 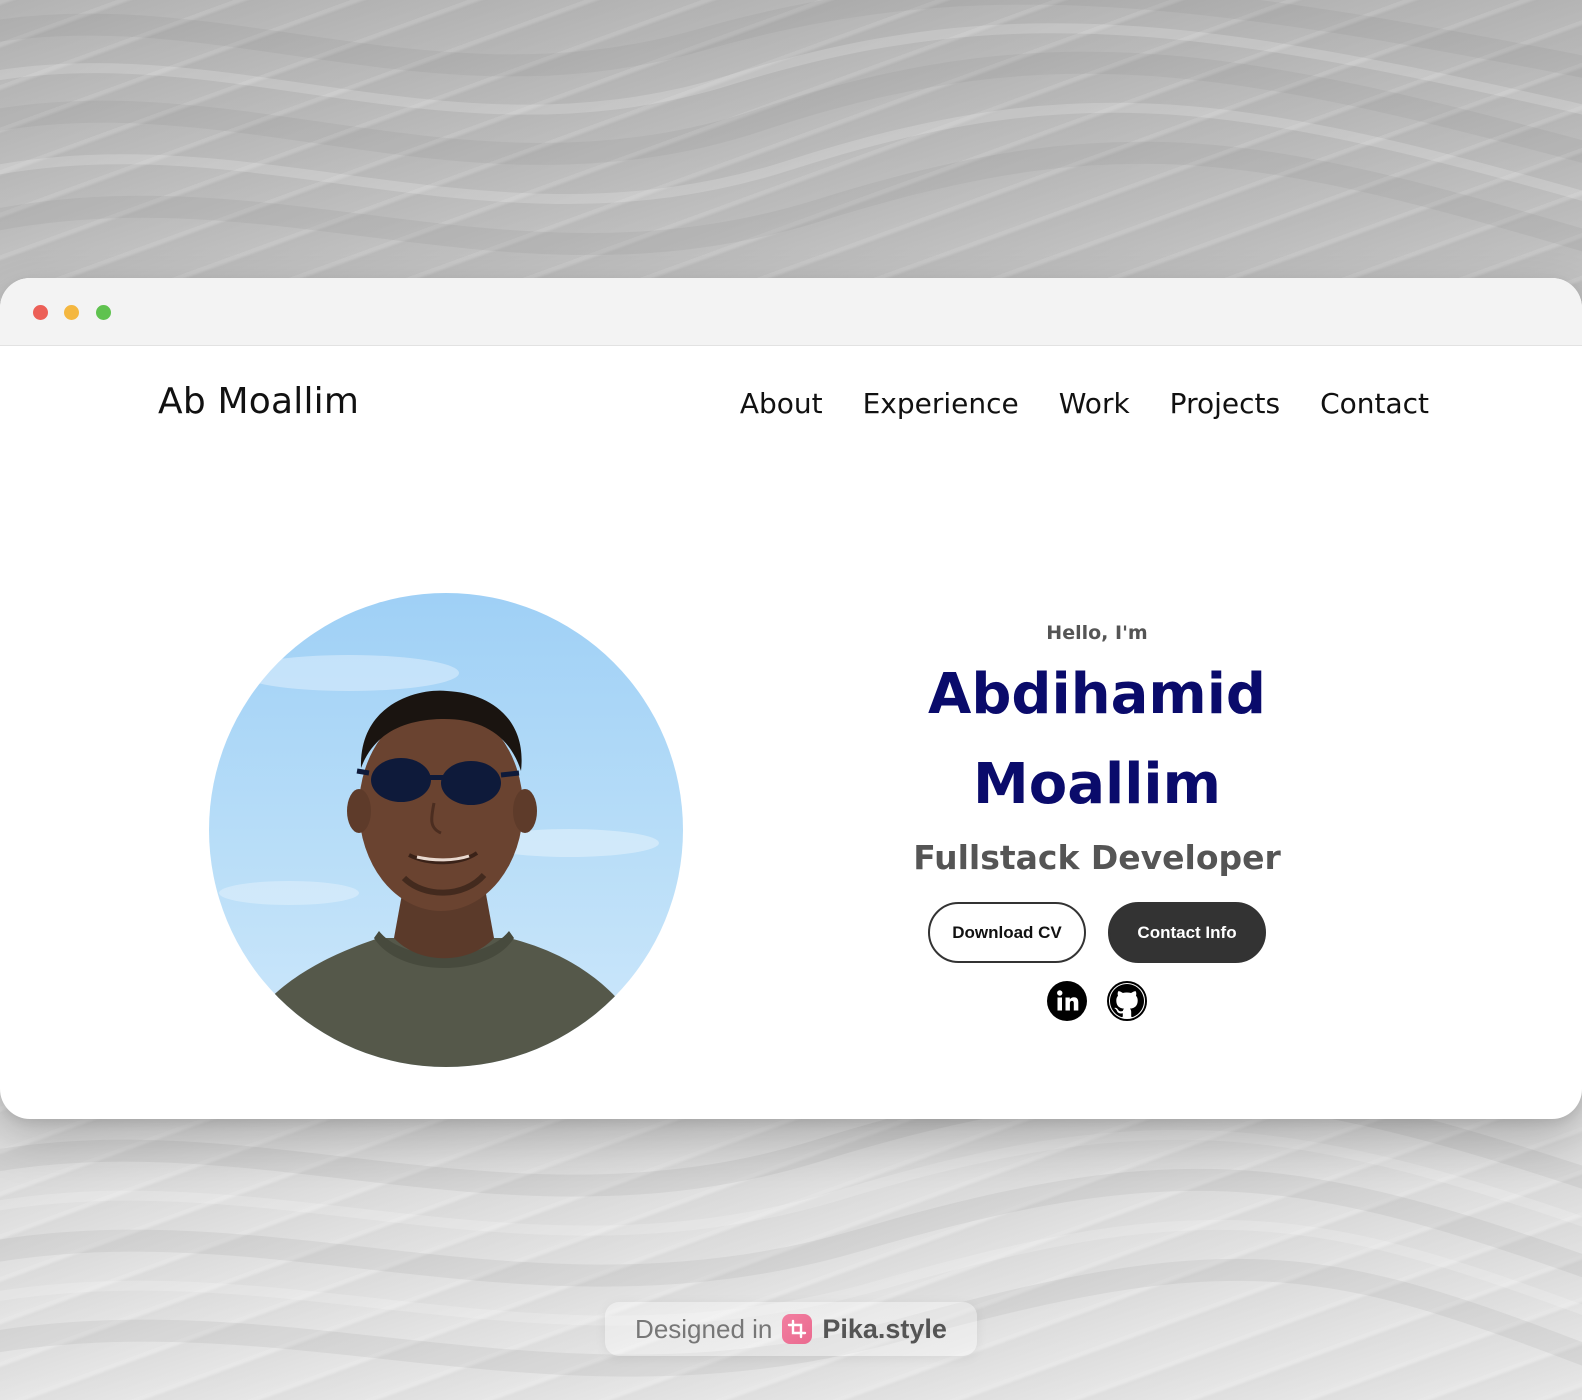 I want to click on nav-item-work: Work, so click(x=1094, y=403).